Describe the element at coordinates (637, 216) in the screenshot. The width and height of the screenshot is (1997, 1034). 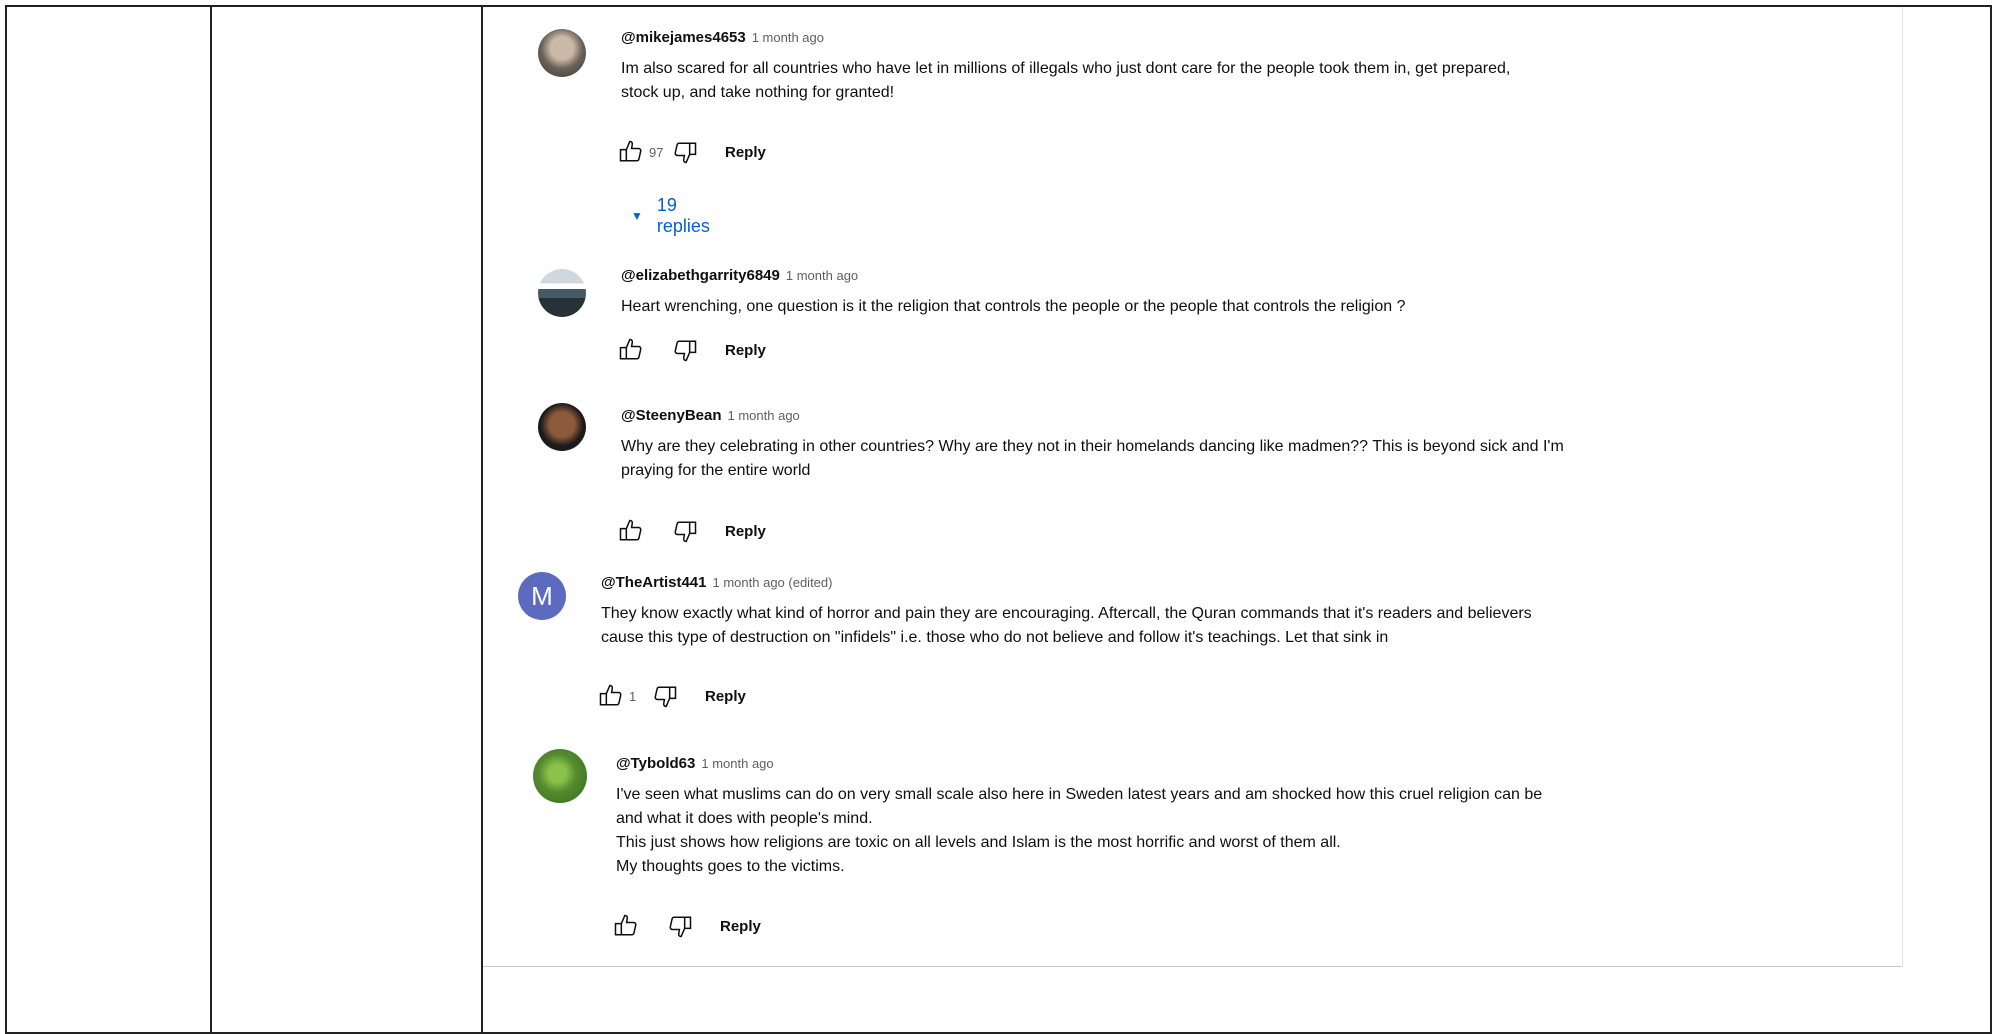
I see `caret-down-icon: ▼` at that location.